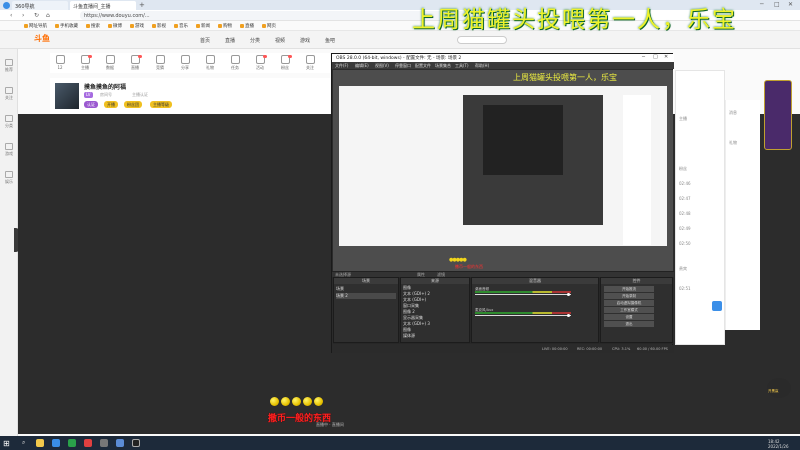  What do you see at coordinates (296, 401) in the screenshot?
I see `coin-row` at bounding box center [296, 401].